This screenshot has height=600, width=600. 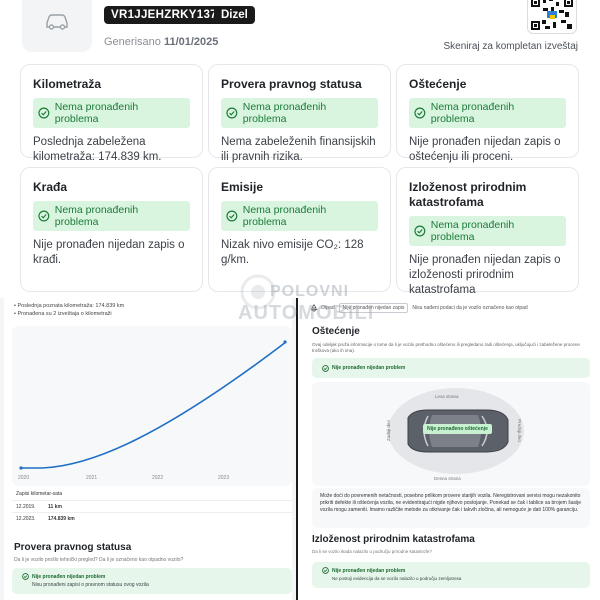 I want to click on label-rear: Zadnji deo, so click(x=389, y=430).